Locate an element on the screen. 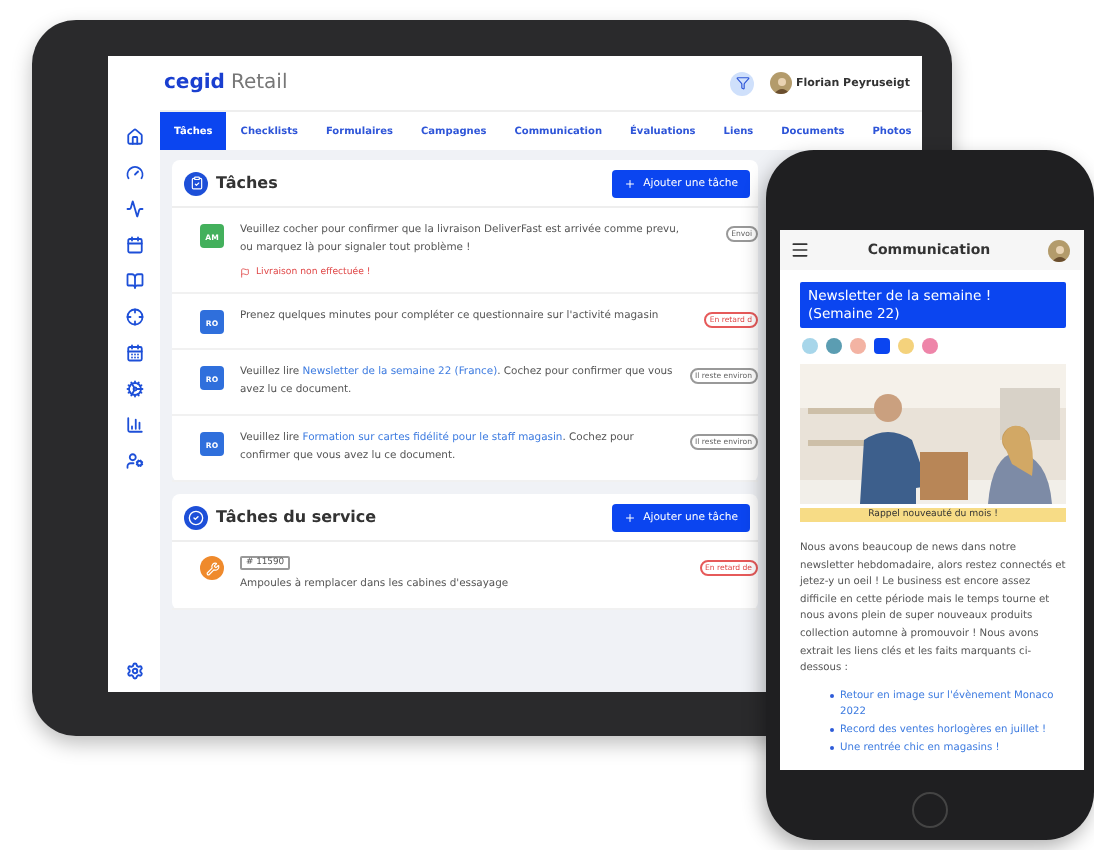 Image resolution: width=1094 pixels, height=850 pixels. book-icon is located at coordinates (134, 281).